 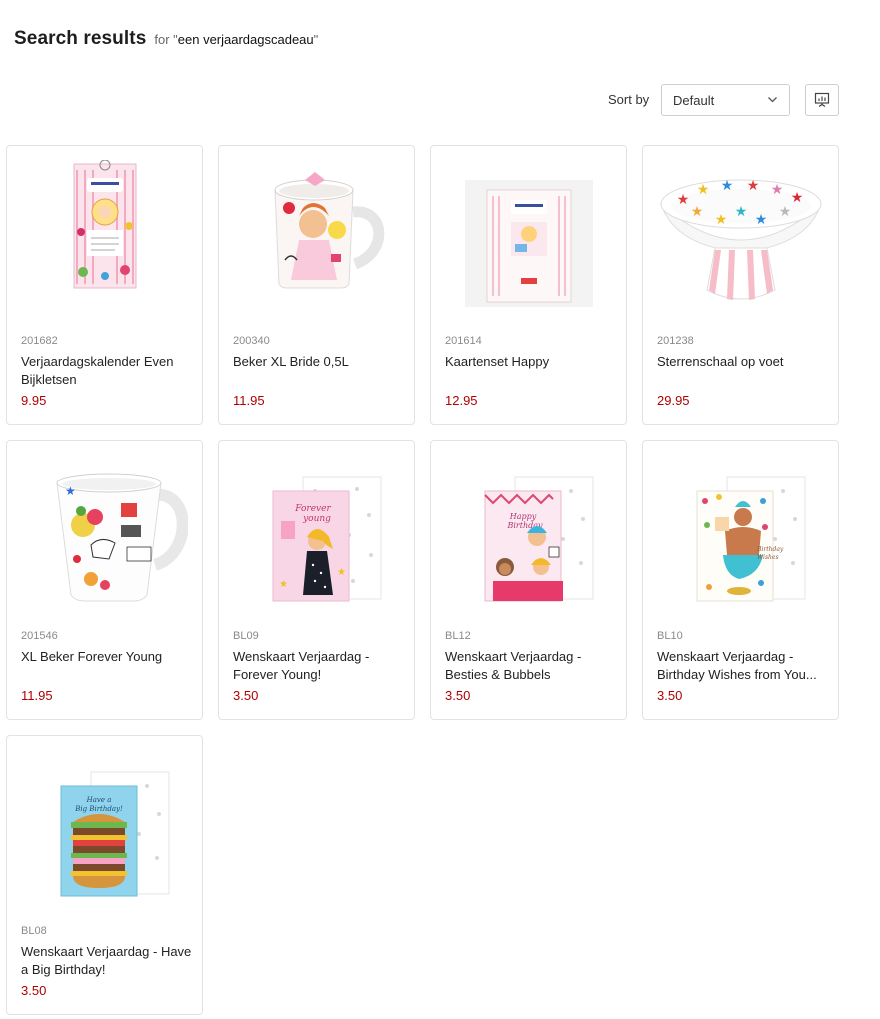 What do you see at coordinates (316, 39) in the screenshot?
I see `query-close-quote: "` at bounding box center [316, 39].